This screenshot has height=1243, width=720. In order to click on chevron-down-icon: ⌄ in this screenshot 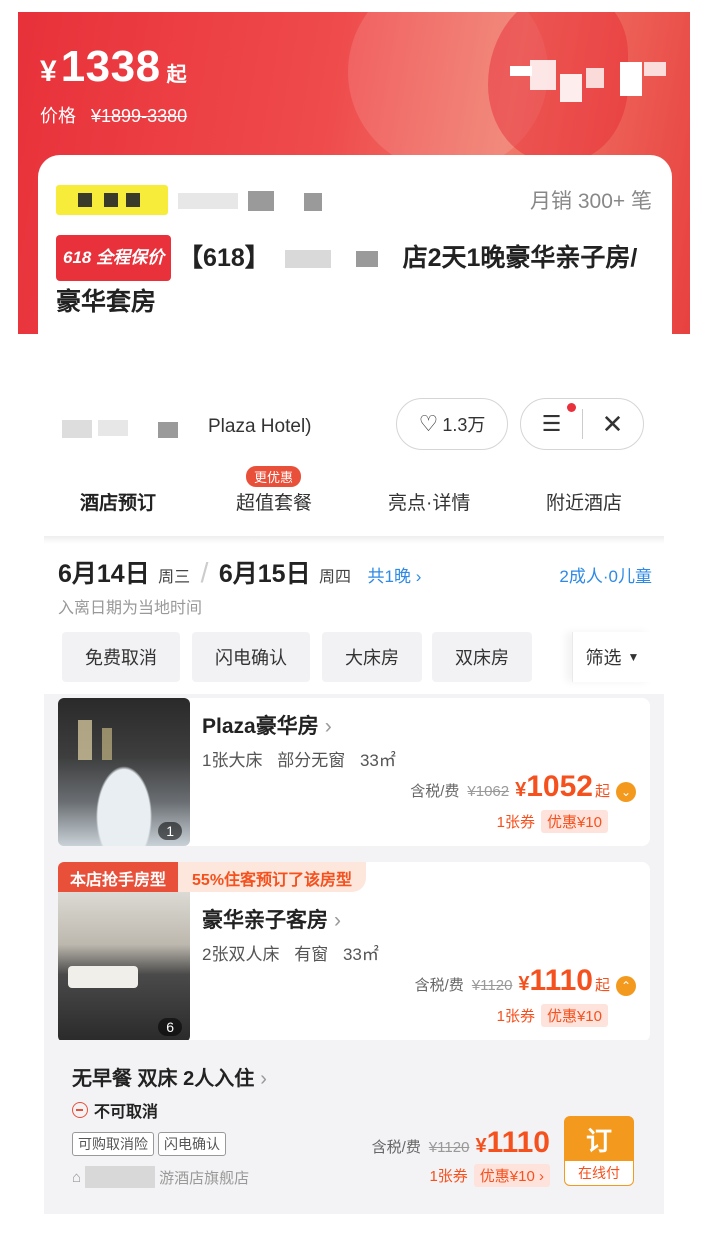, I will do `click(626, 792)`.